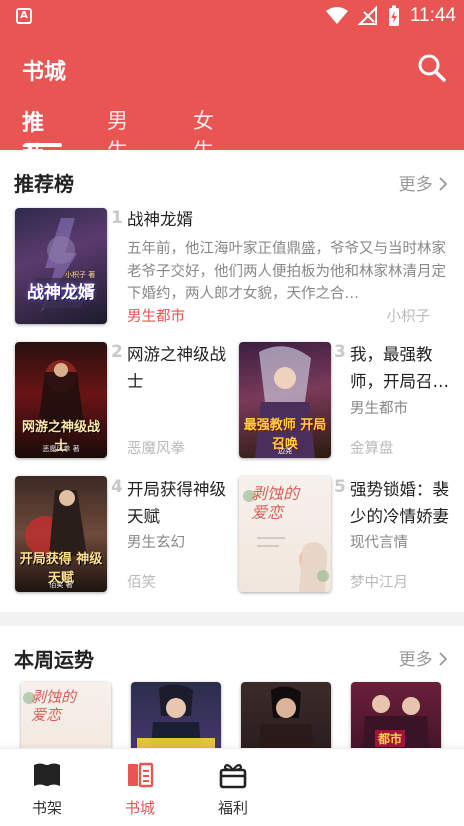 The width and height of the screenshot is (464, 826). Describe the element at coordinates (396, 715) in the screenshot. I see `weekly-book-cover: 都市` at that location.